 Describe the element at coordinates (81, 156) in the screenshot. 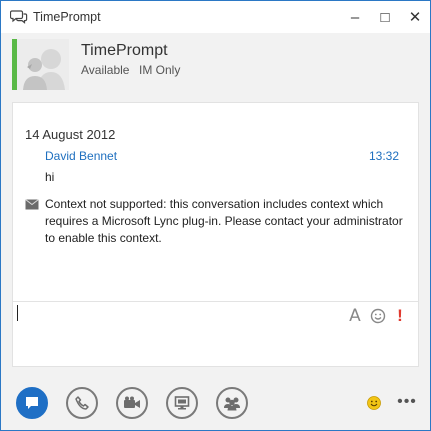

I see `message-sender: David Bennet` at that location.